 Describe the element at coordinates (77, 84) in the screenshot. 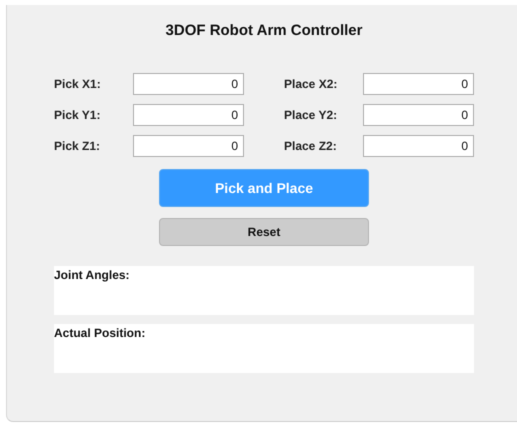

I see `field-label: Pick X1:` at that location.